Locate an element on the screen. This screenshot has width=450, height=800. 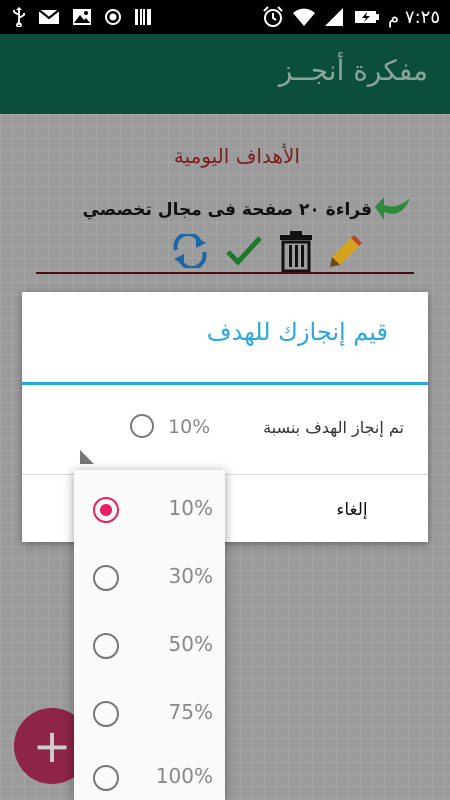
signal-icon is located at coordinates (335, 17).